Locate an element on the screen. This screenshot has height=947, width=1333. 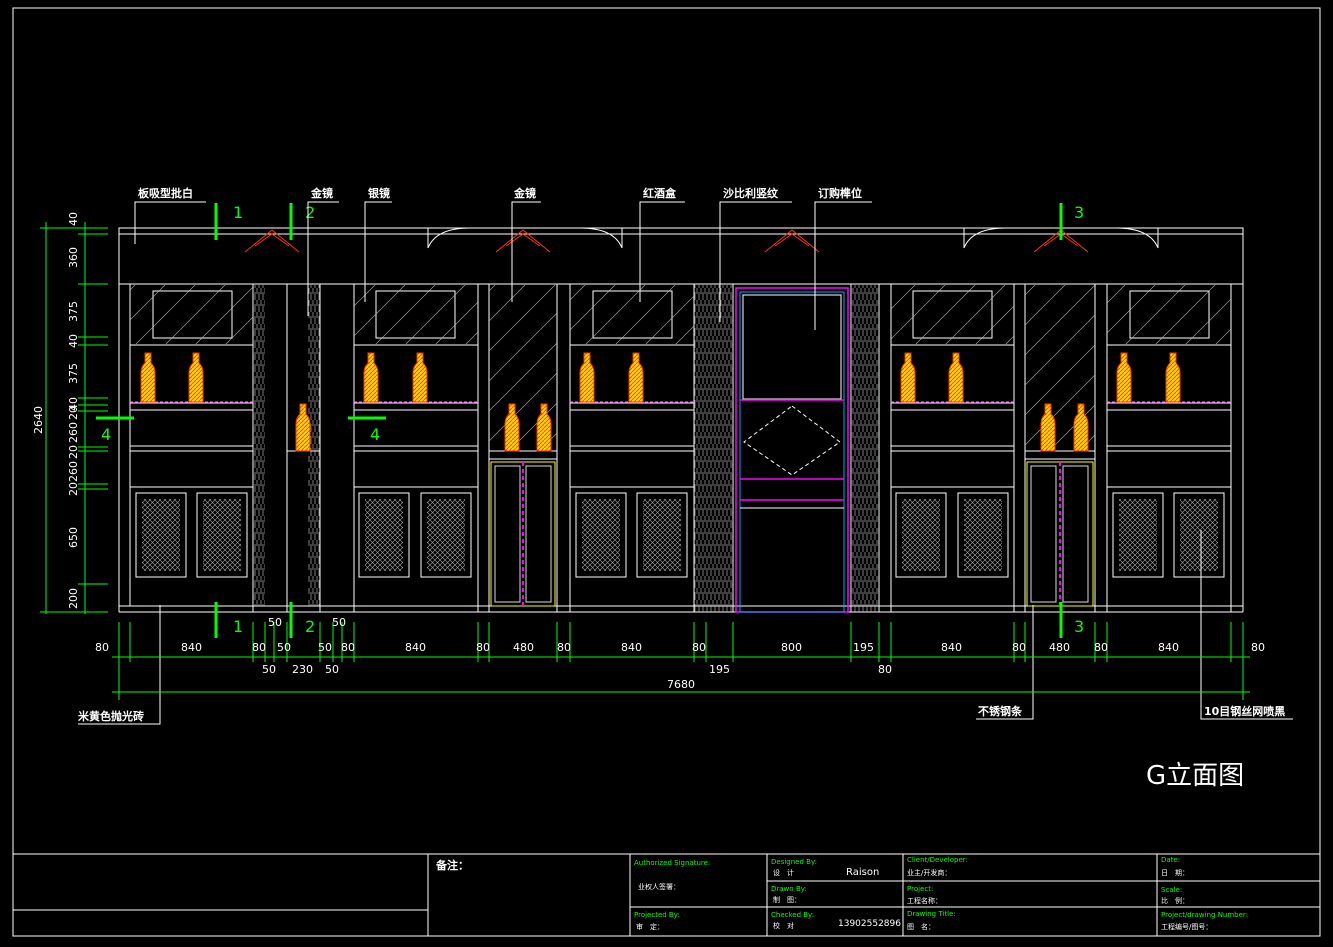
marker-1-top: 1 is located at coordinates (238, 212).